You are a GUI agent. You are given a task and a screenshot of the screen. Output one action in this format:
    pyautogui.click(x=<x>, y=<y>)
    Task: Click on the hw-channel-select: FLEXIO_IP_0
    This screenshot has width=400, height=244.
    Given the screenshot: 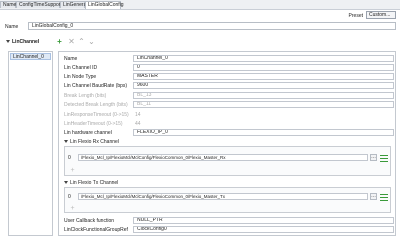 What is the action you would take?
    pyautogui.click(x=263, y=132)
    